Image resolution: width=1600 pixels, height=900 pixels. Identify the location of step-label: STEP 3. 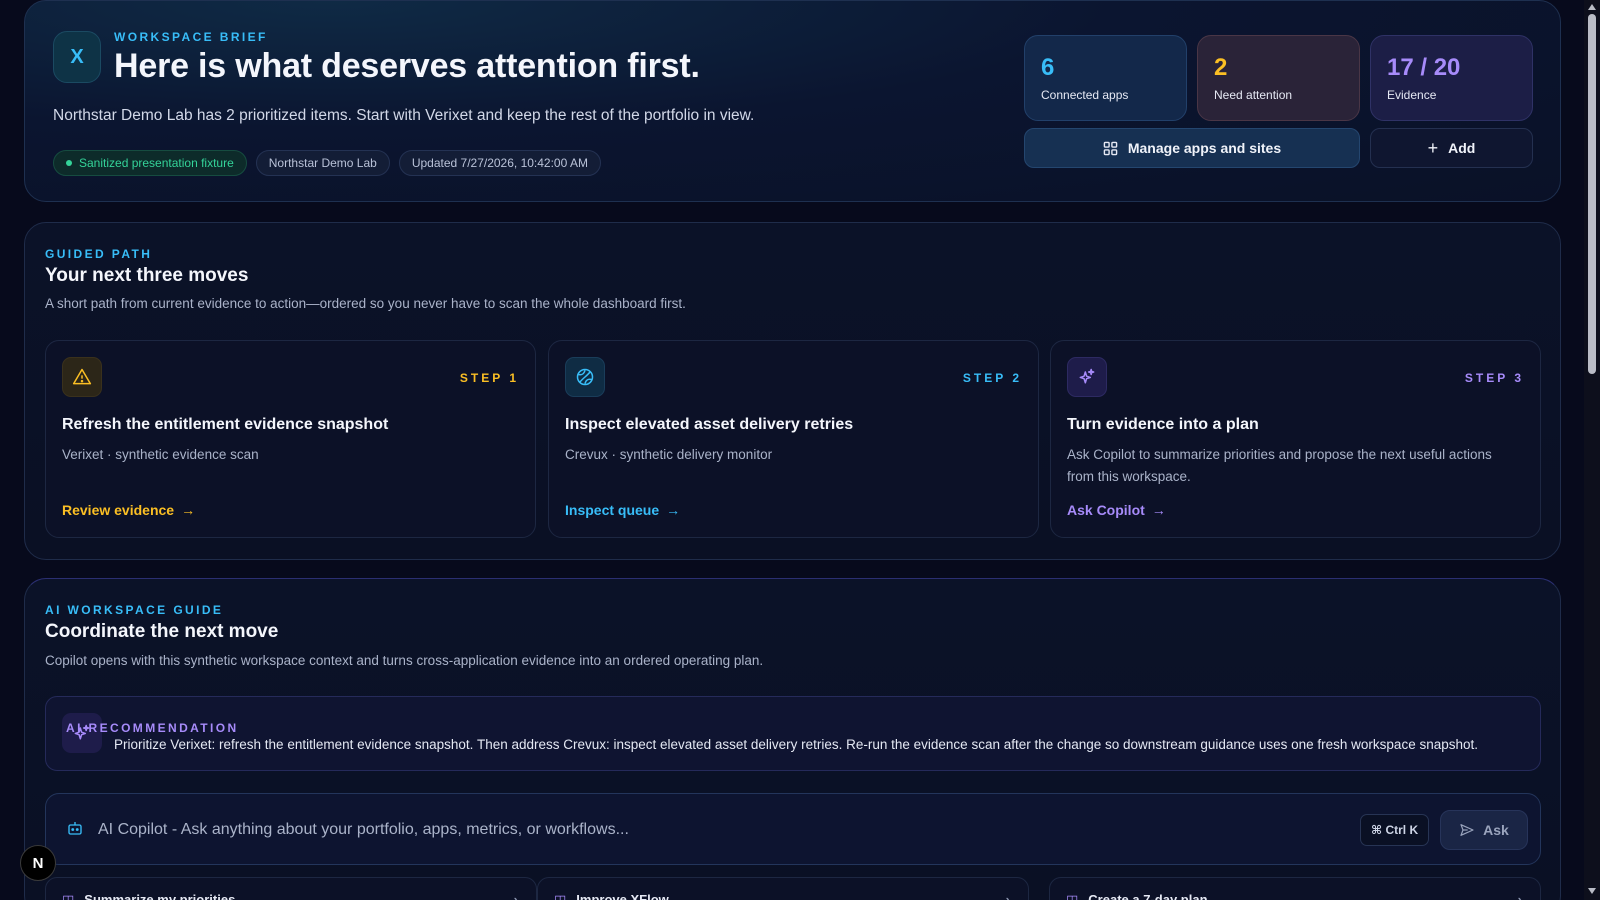
(1494, 378).